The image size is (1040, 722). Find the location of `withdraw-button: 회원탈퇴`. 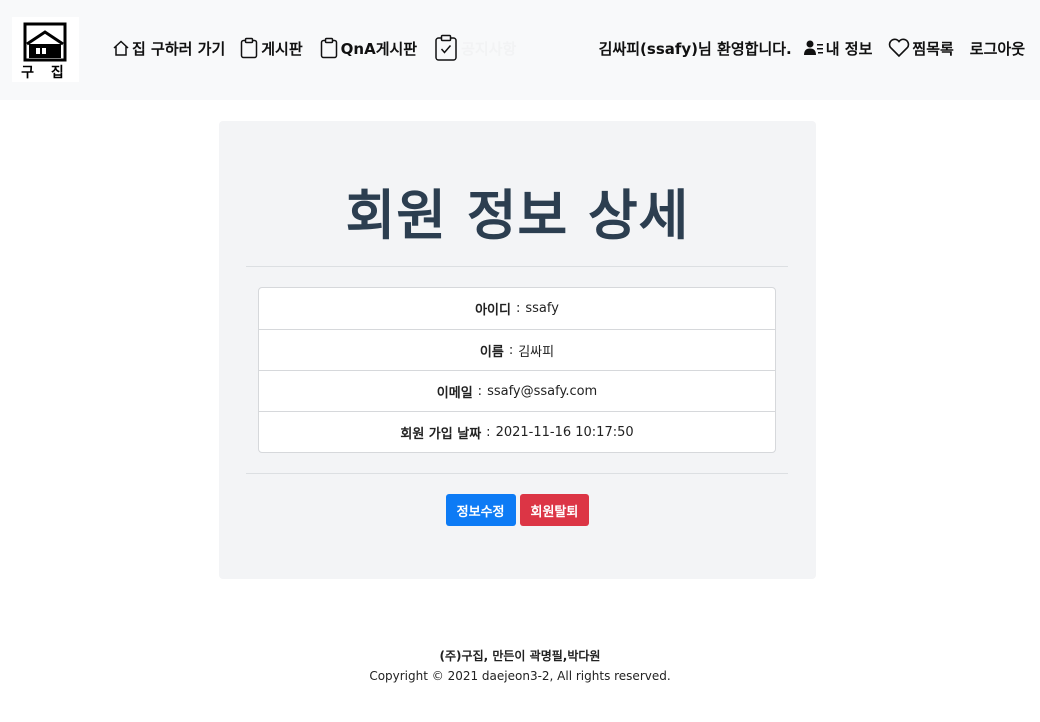

withdraw-button: 회원탈퇴 is located at coordinates (554, 510).